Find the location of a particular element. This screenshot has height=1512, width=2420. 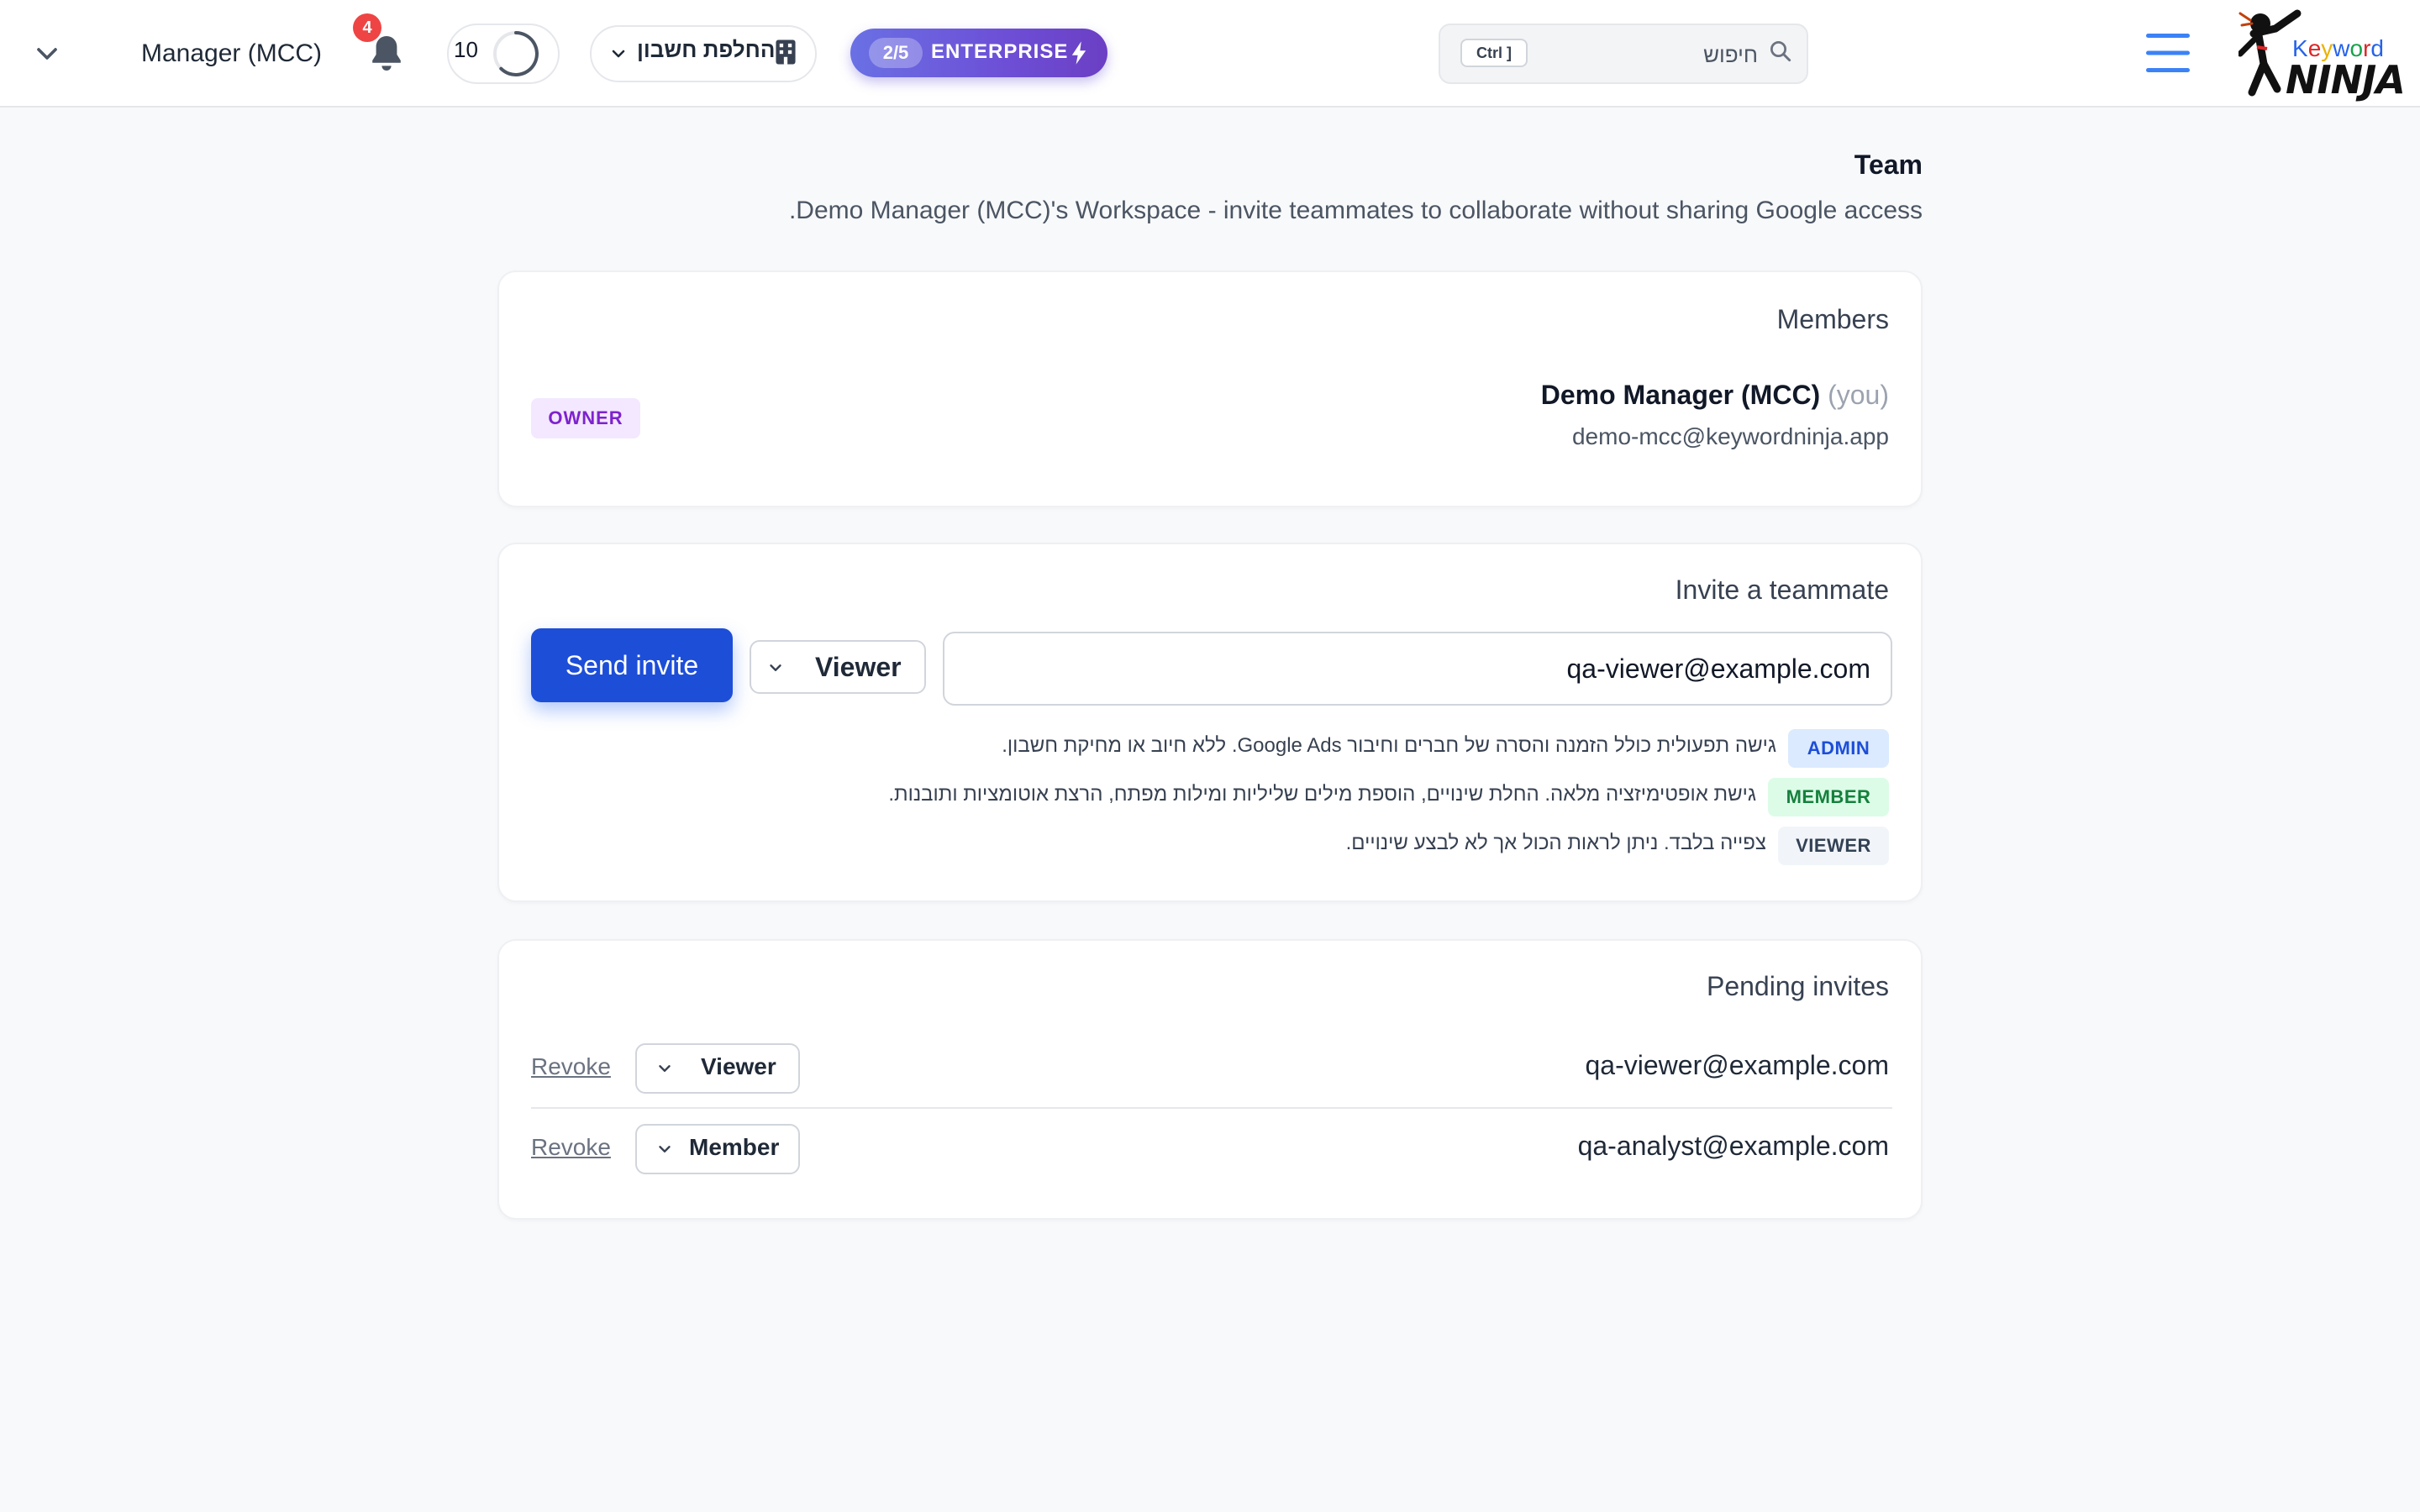

member-you-label: (you) is located at coordinates (1859, 395).